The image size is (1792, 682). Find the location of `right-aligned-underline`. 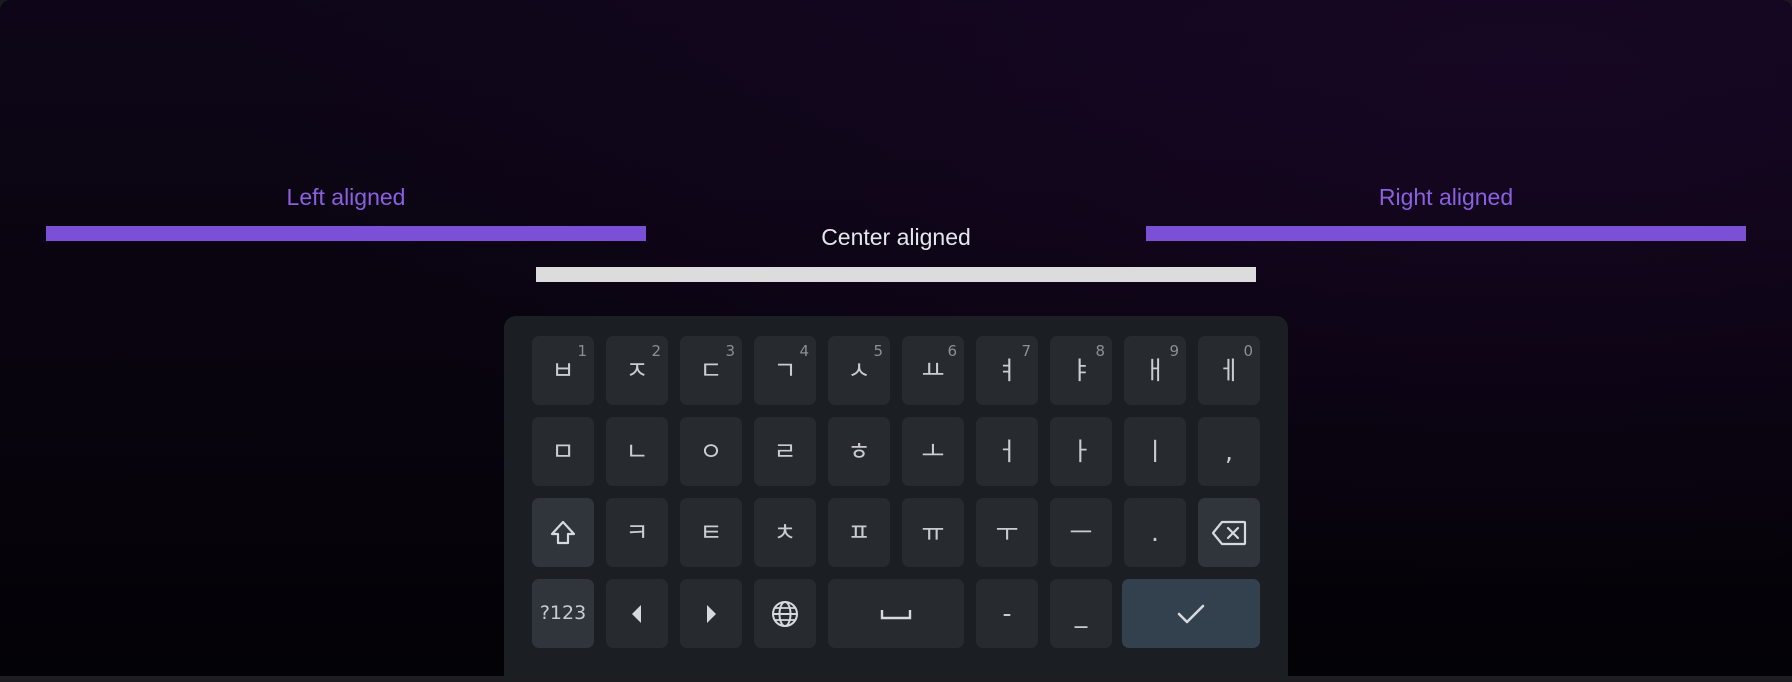

right-aligned-underline is located at coordinates (1446, 233).